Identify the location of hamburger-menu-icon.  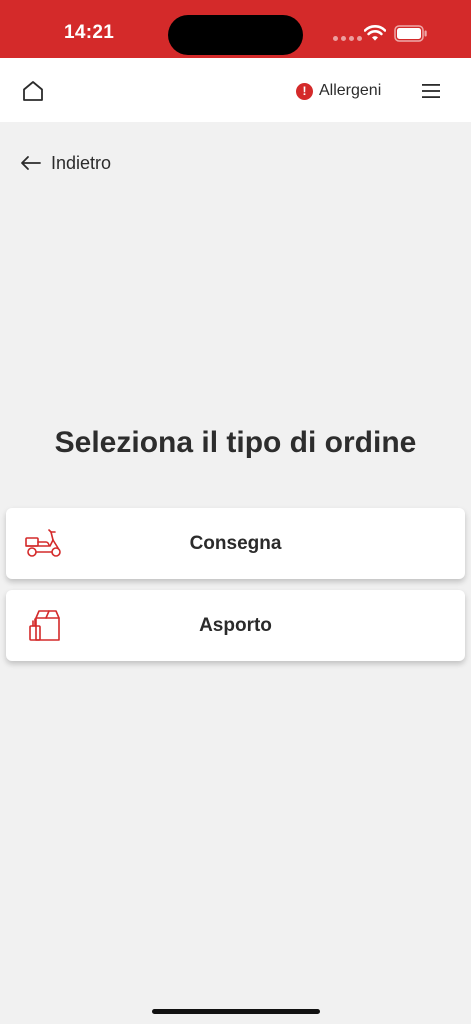
(431, 91).